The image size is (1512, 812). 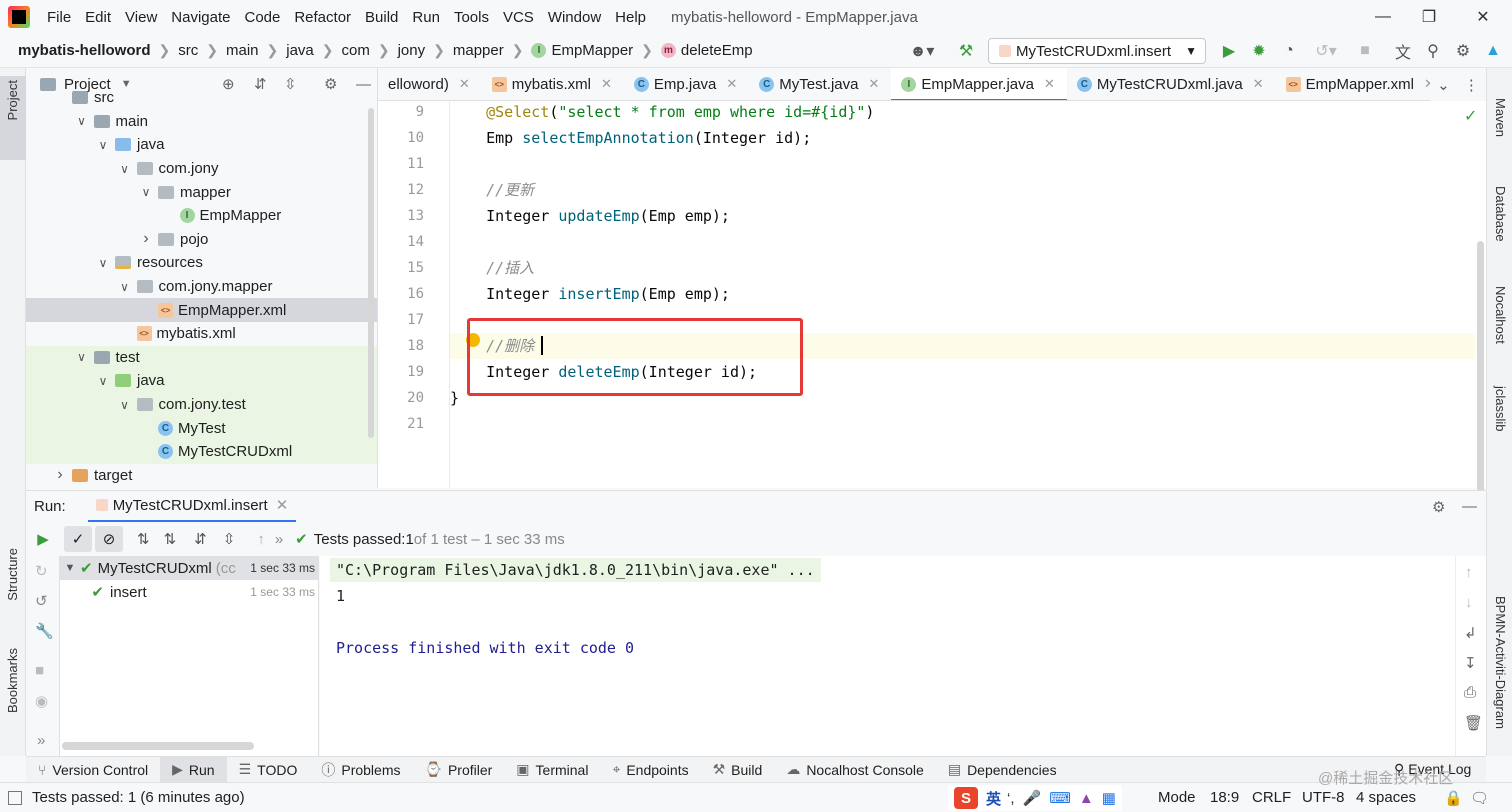 What do you see at coordinates (12, 680) in the screenshot?
I see `bookmarks-stripe-label: Bookmarks` at bounding box center [12, 680].